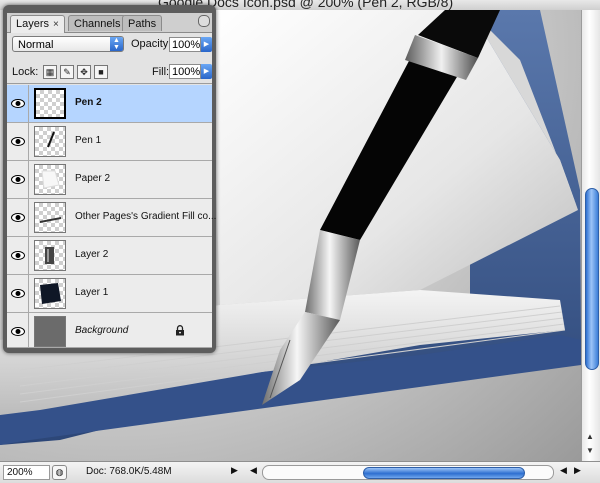  Describe the element at coordinates (577, 470) in the screenshot. I see `scroll-right-icon: ▶` at that location.